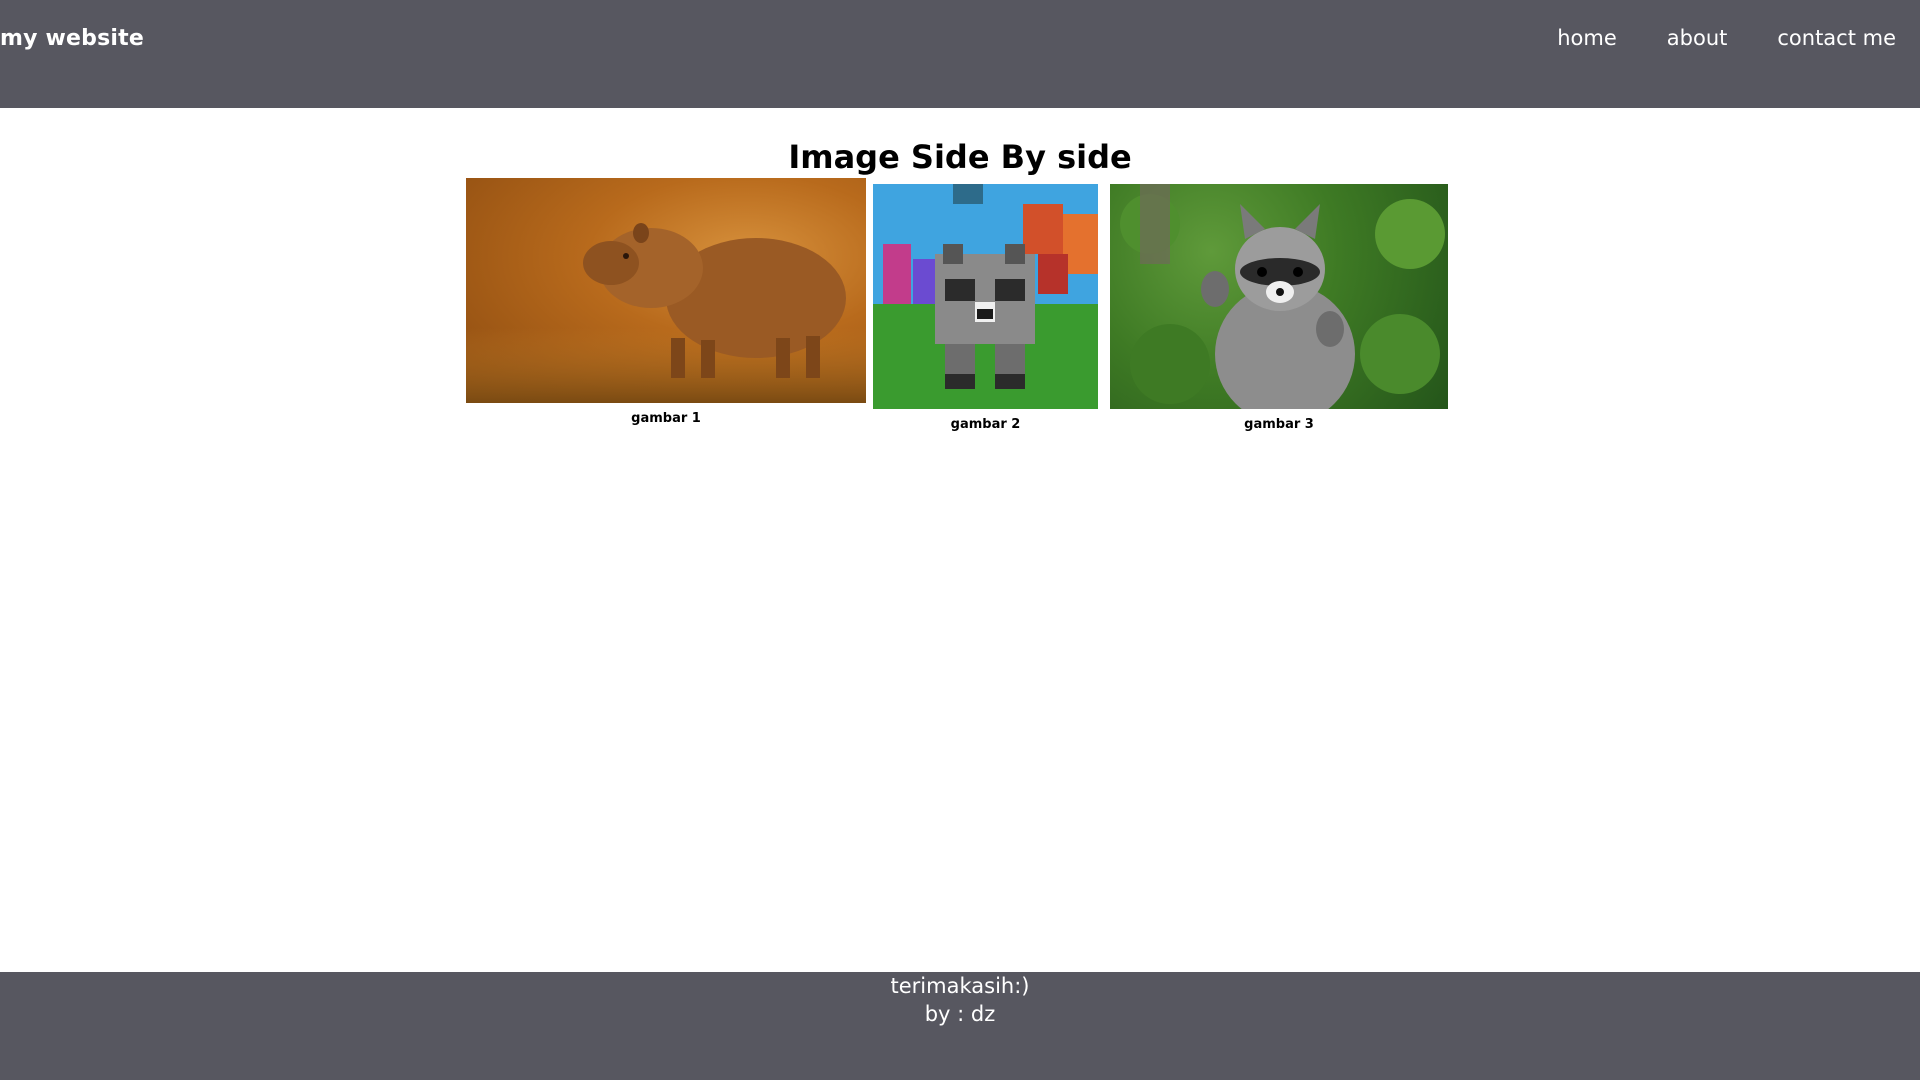 This screenshot has width=1920, height=1080. Describe the element at coordinates (985, 424) in the screenshot. I see `figure-2-caption: gambar 2` at that location.